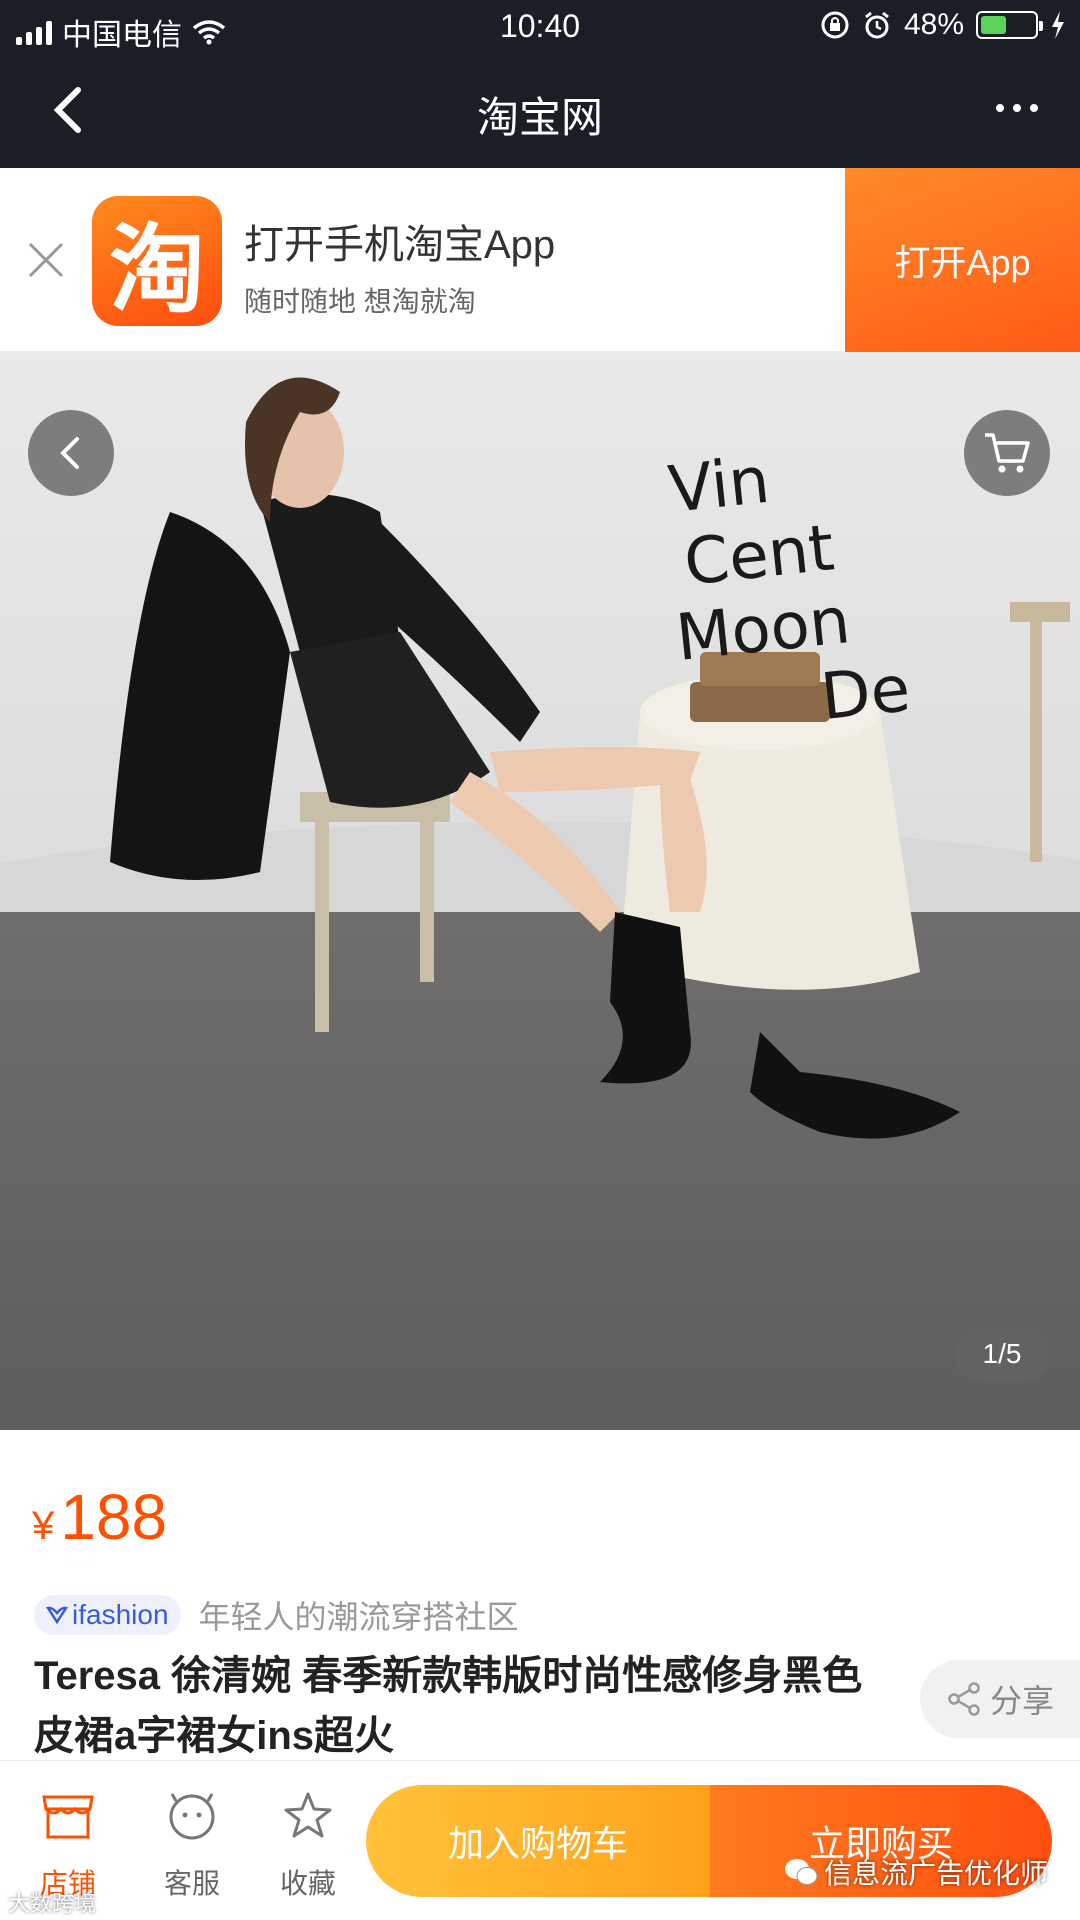  I want to click on price-currency: ¥, so click(43, 1526).